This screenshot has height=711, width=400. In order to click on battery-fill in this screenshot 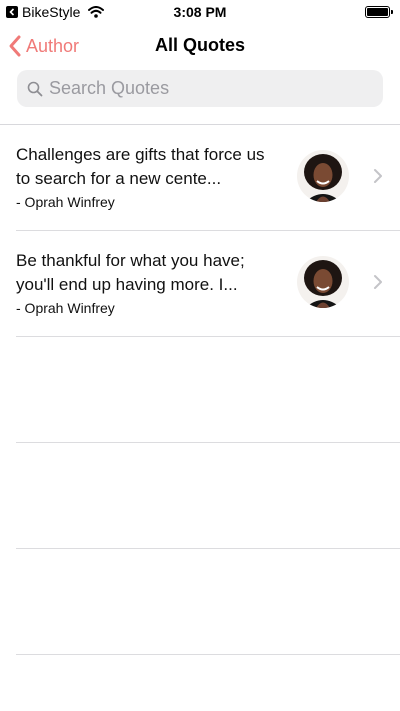, I will do `click(377, 12)`.